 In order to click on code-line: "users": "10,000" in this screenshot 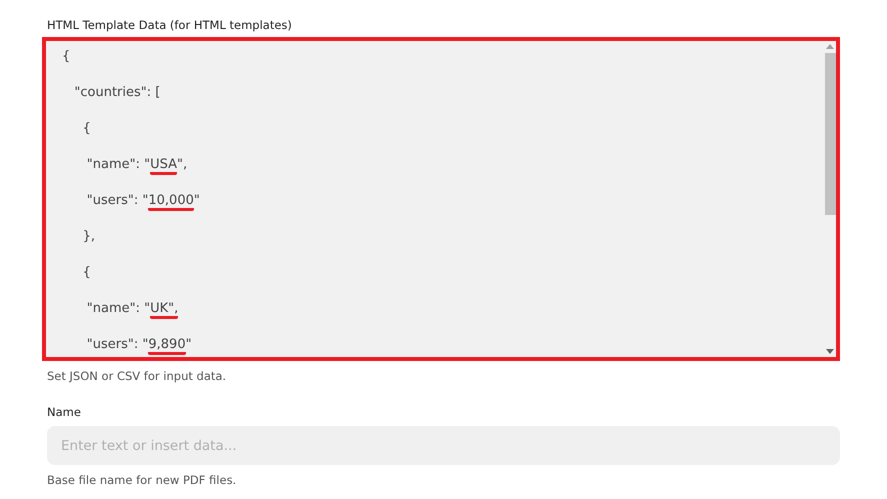, I will do `click(443, 207)`.